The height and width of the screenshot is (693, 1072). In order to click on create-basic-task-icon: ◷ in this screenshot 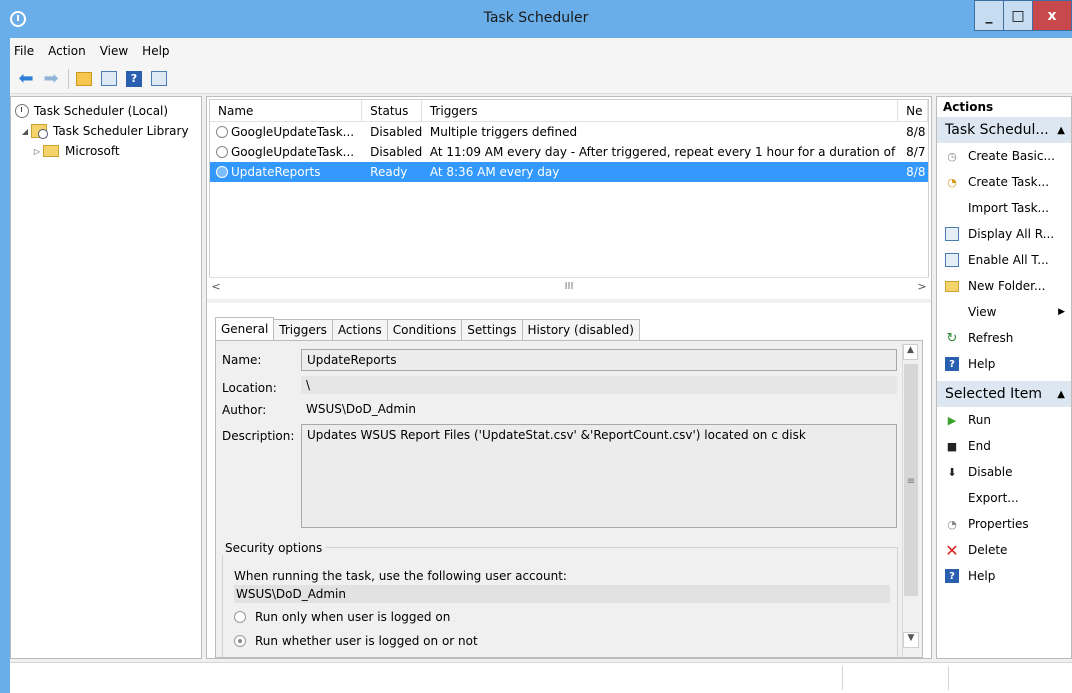, I will do `click(952, 156)`.